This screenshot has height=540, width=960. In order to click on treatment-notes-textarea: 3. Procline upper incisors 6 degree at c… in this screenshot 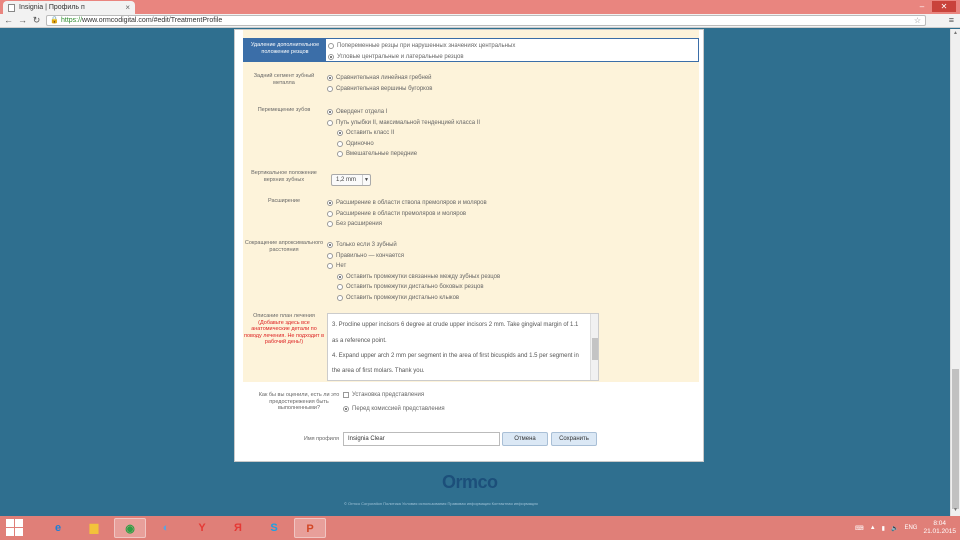, I will do `click(463, 347)`.